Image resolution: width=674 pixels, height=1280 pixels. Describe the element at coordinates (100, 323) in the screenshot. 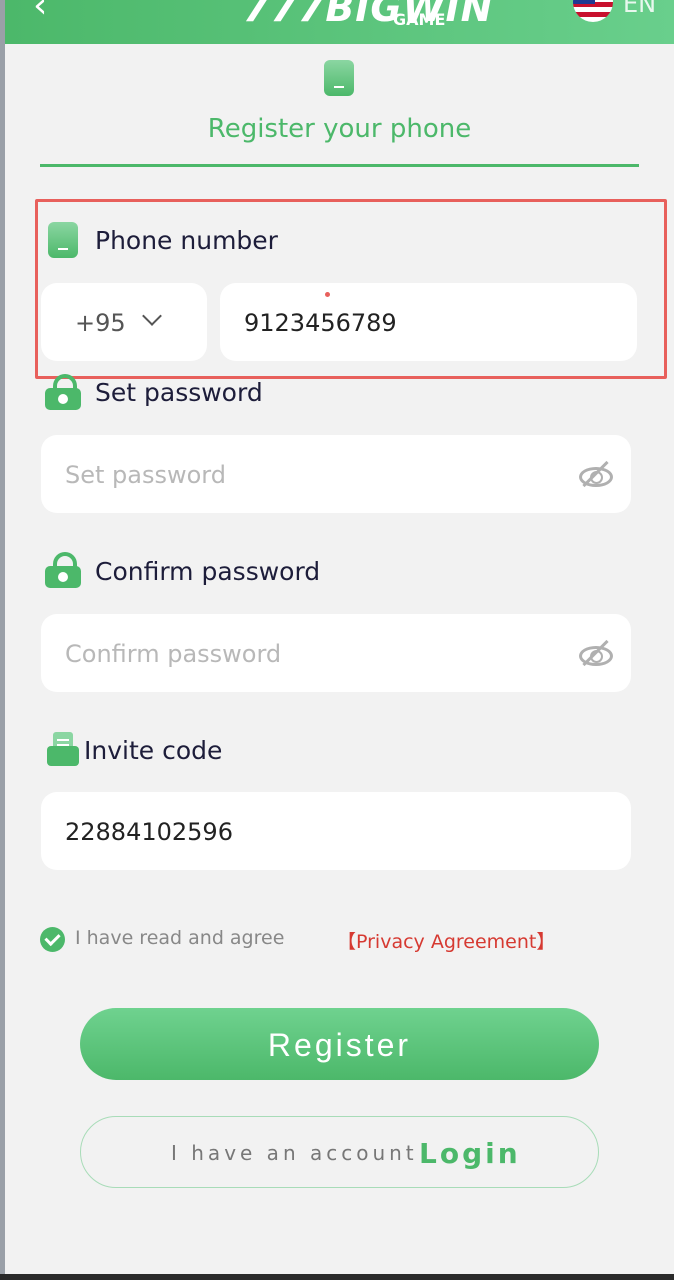

I see `country-code-value: +95` at that location.